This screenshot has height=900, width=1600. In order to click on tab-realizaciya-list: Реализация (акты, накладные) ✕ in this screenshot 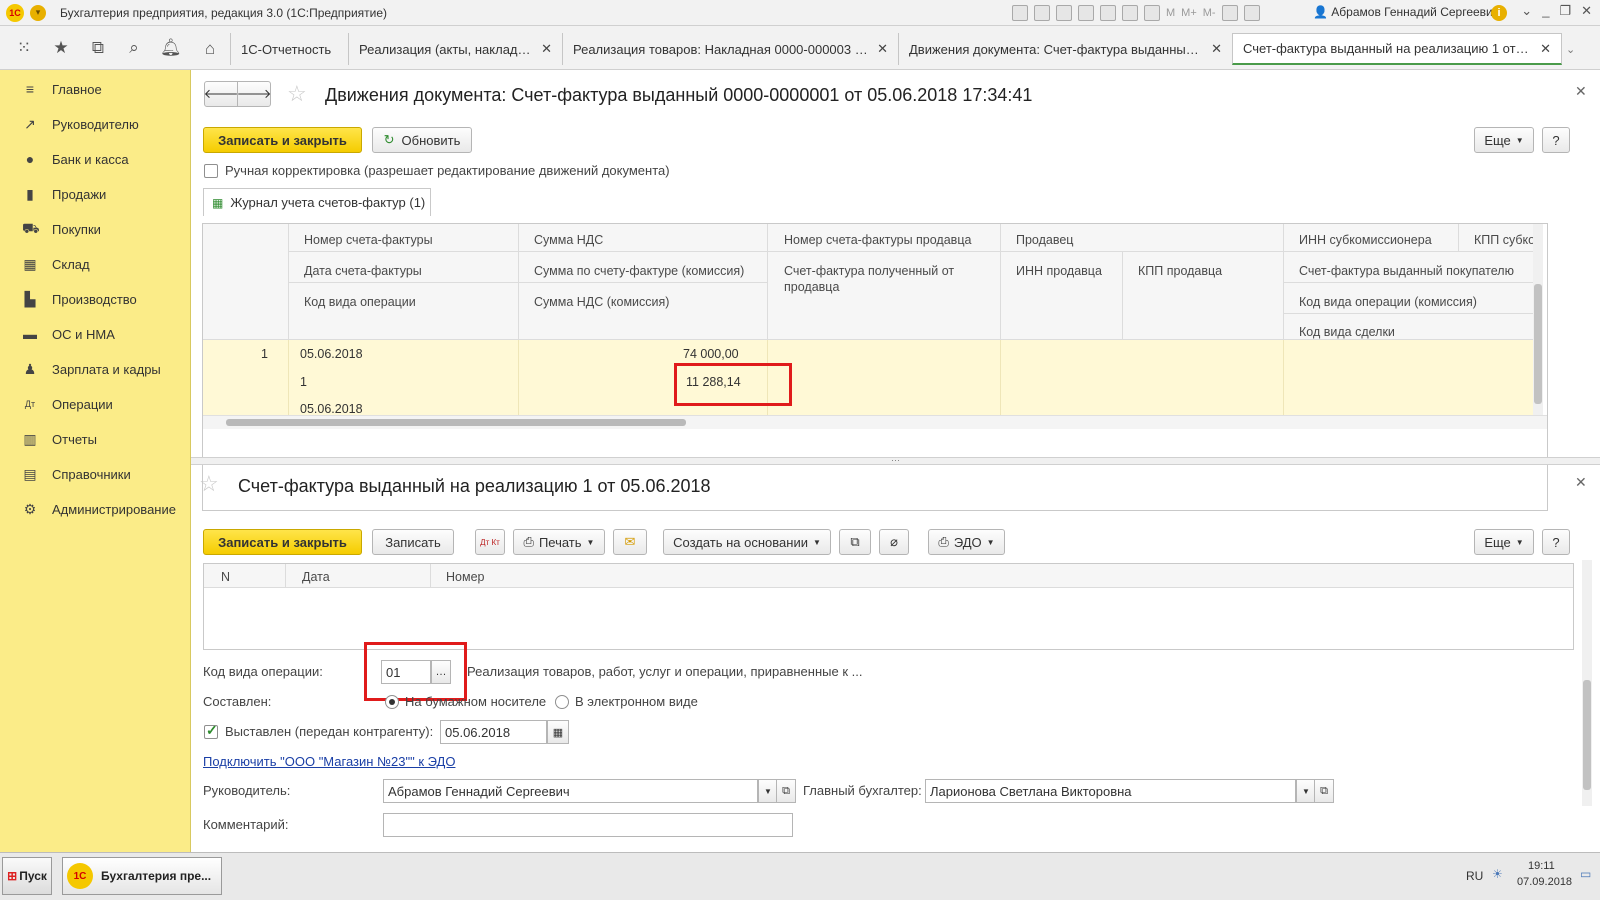, I will do `click(455, 49)`.